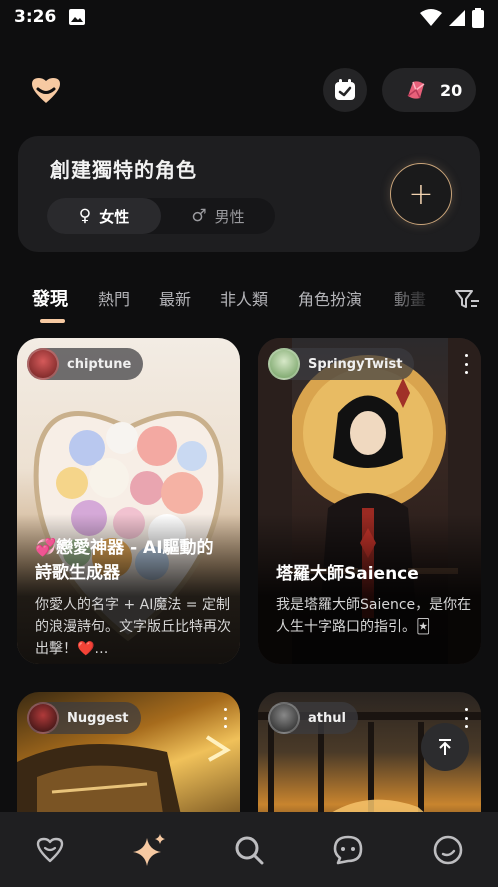 The width and height of the screenshot is (498, 887). What do you see at coordinates (249, 90) in the screenshot?
I see `app-header: 20` at bounding box center [249, 90].